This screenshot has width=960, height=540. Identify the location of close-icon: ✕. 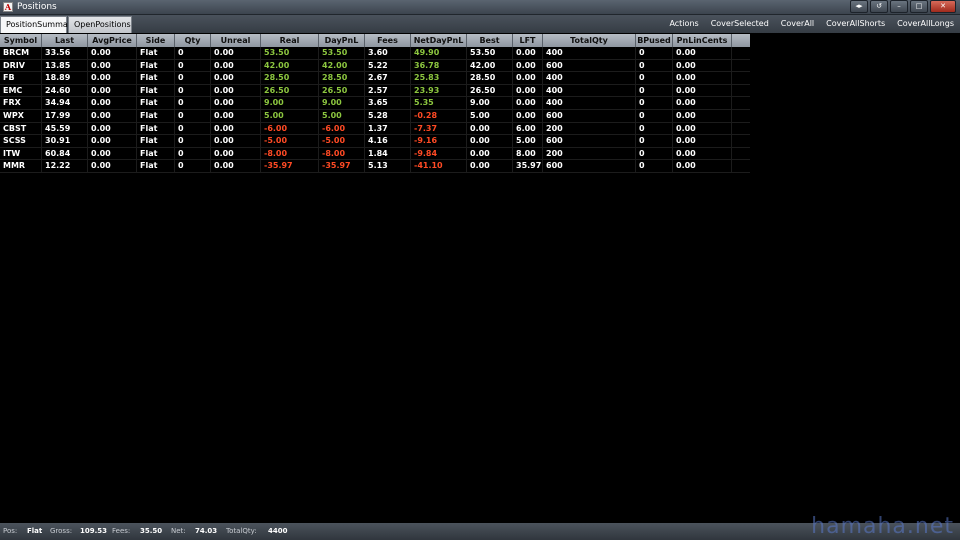
(943, 6).